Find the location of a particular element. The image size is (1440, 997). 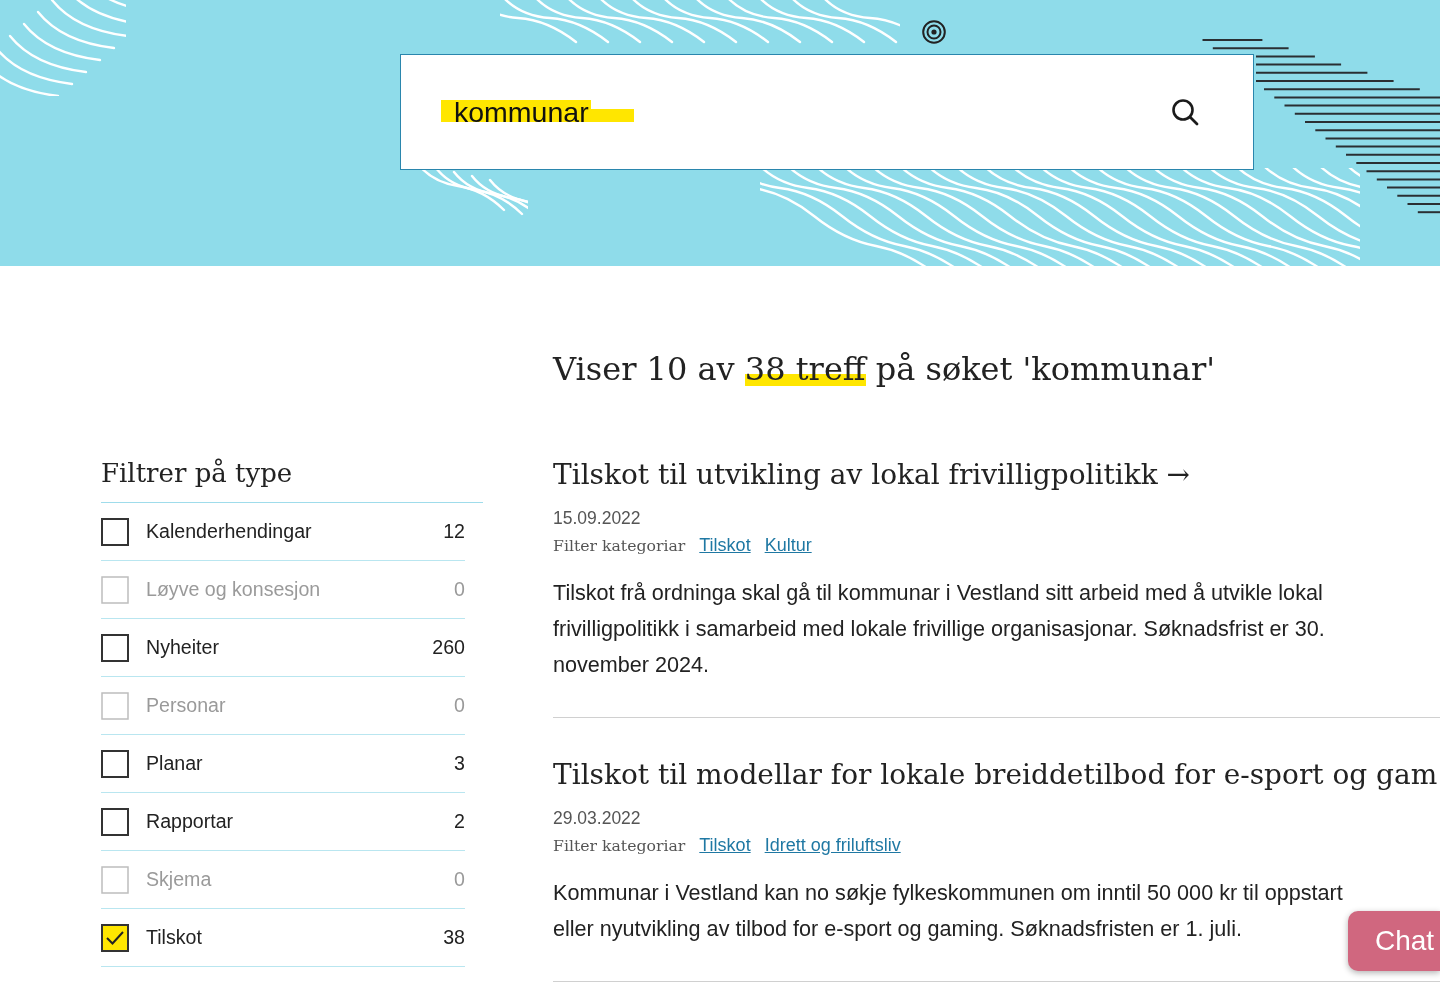

result-excerpt: Tilskot frå ordninga skal gå til kommunar i Vestland sitt arbeid med å utvikle lokal frivilligpolitikk i samarbeid med lokale frivillige organisasjonar. Søknadsfrist er 30. november 2024. is located at coordinates (939, 629).